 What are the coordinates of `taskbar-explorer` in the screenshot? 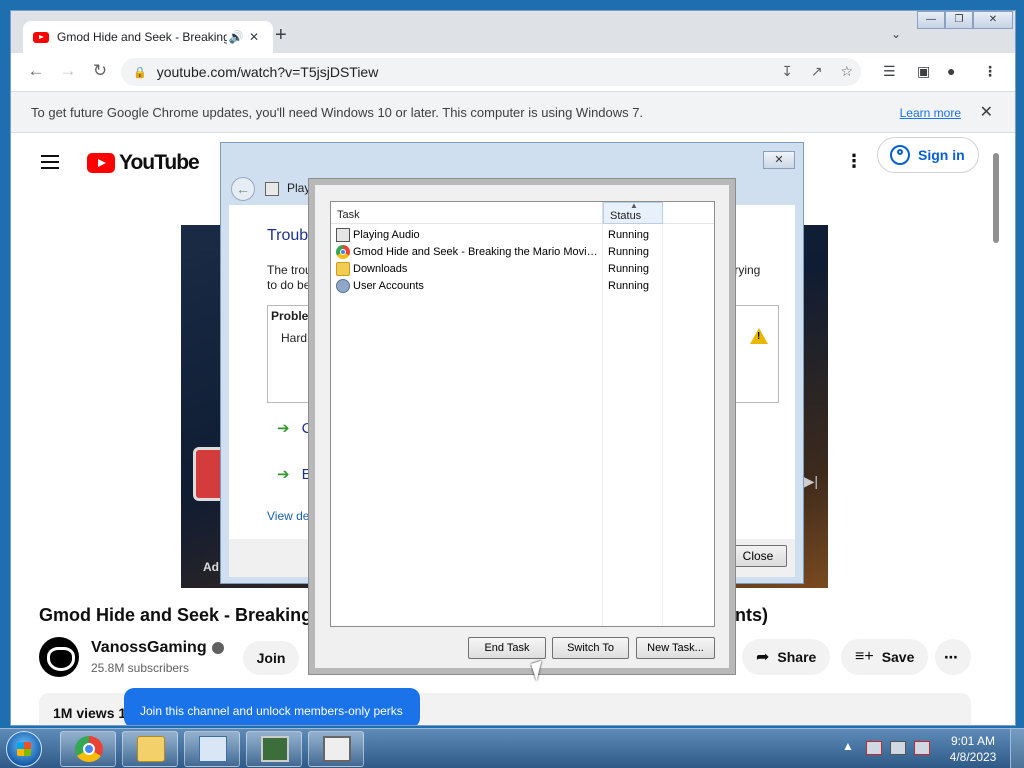 It's located at (150, 749).